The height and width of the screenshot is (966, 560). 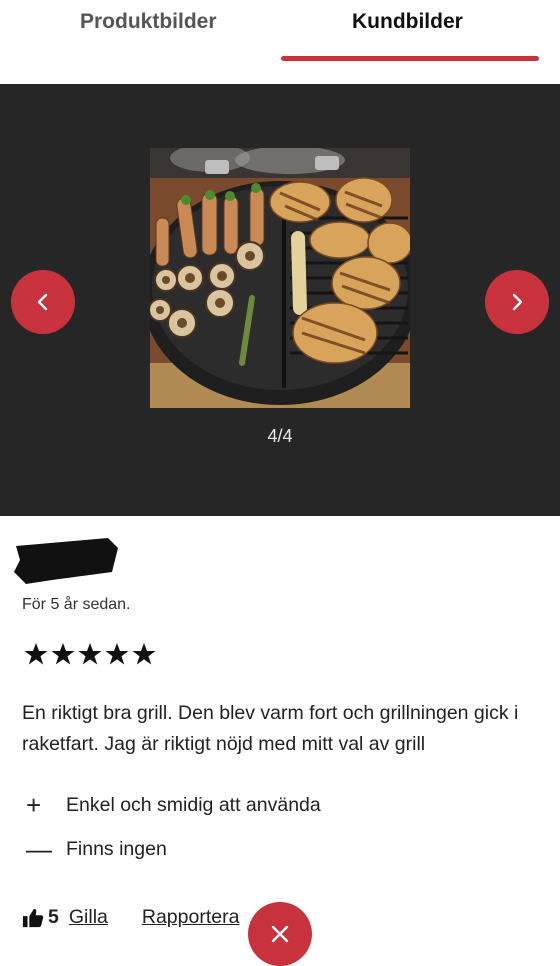 What do you see at coordinates (193, 804) in the screenshot?
I see `pro-text: Enkel och smidig att använda` at bounding box center [193, 804].